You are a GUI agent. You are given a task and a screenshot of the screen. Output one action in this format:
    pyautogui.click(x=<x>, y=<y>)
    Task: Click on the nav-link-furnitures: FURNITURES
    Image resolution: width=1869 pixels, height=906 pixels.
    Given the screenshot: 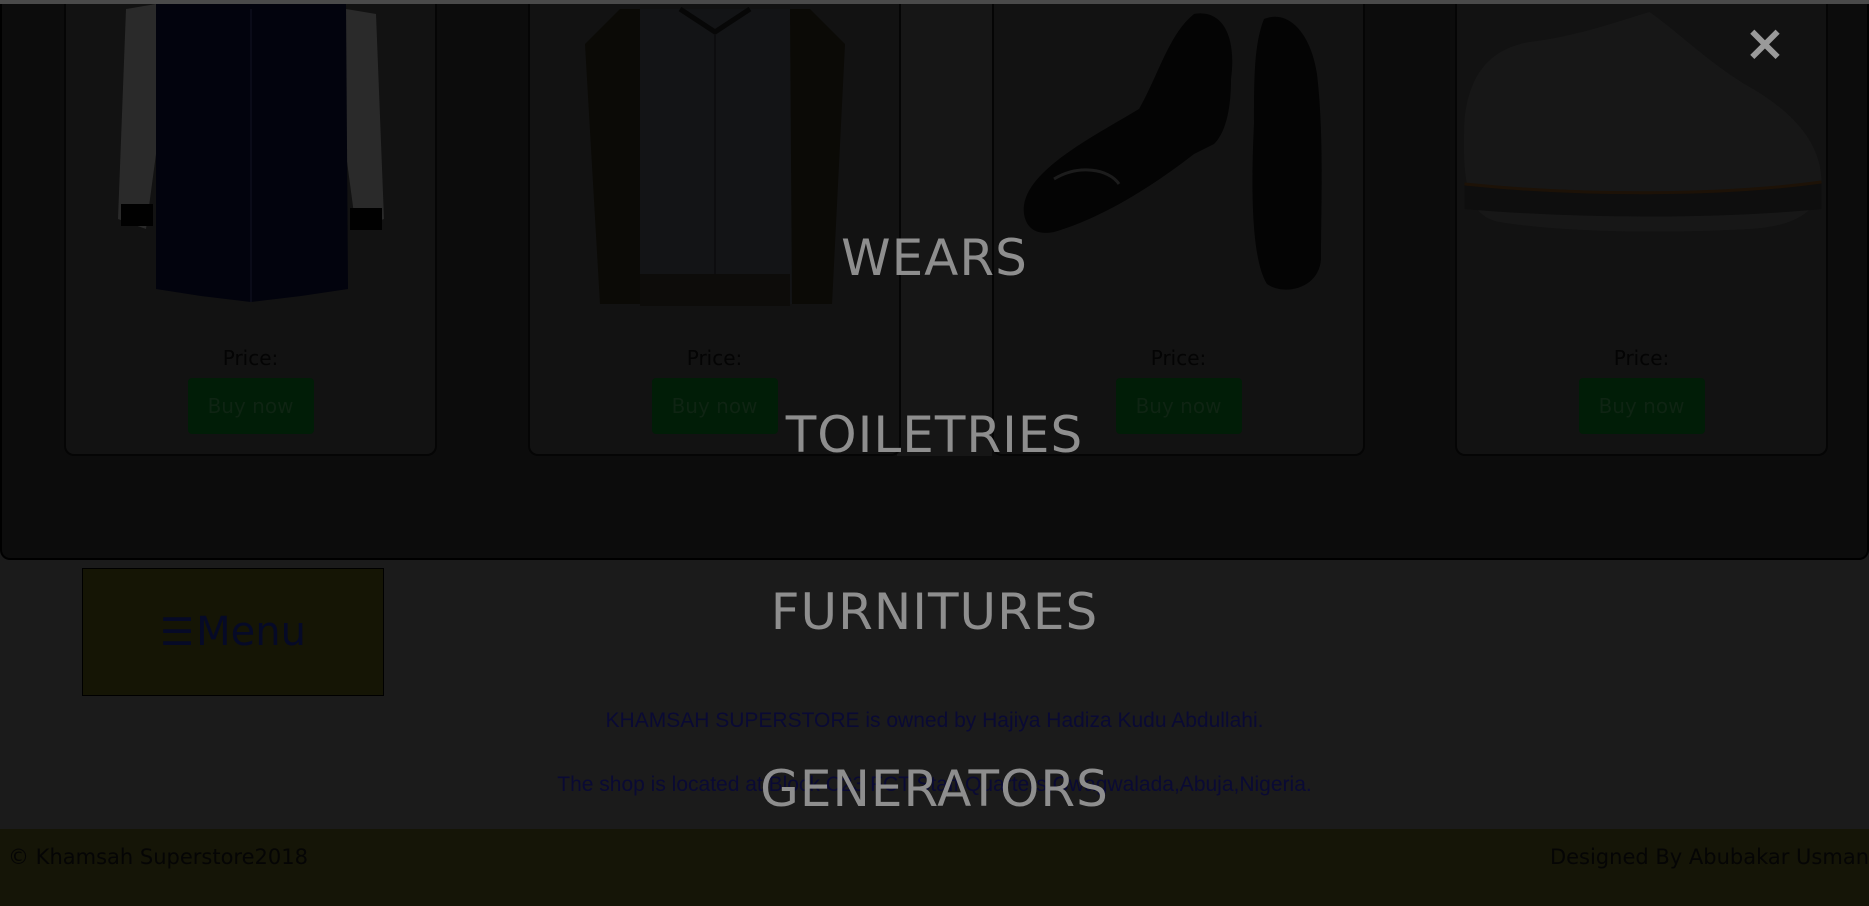 What is the action you would take?
    pyautogui.click(x=934, y=612)
    